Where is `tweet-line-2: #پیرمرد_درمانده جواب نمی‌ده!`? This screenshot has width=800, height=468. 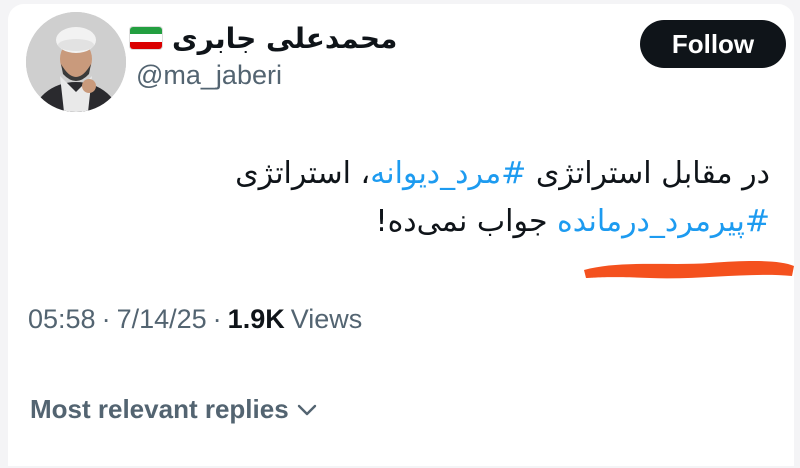
tweet-line-2: #پیرمرد_درمانده جواب نمی‌ده! is located at coordinates (420, 222).